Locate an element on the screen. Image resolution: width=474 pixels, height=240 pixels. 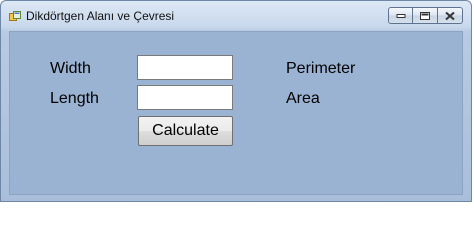
title-bar: Dikdörtgen Alanı ve Çevresi is located at coordinates (236, 16).